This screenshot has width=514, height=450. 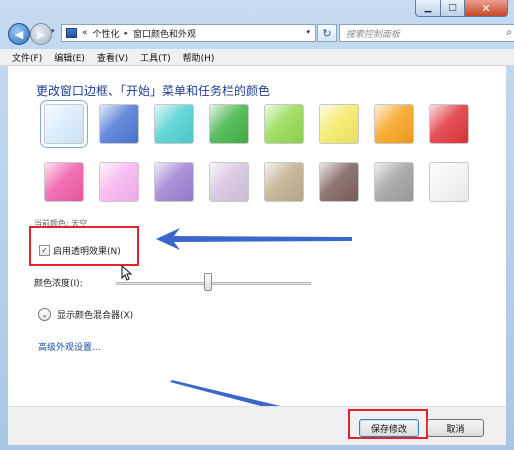 What do you see at coordinates (426, 33) in the screenshot?
I see `search-input: 搜索控制面板 ⌕` at bounding box center [426, 33].